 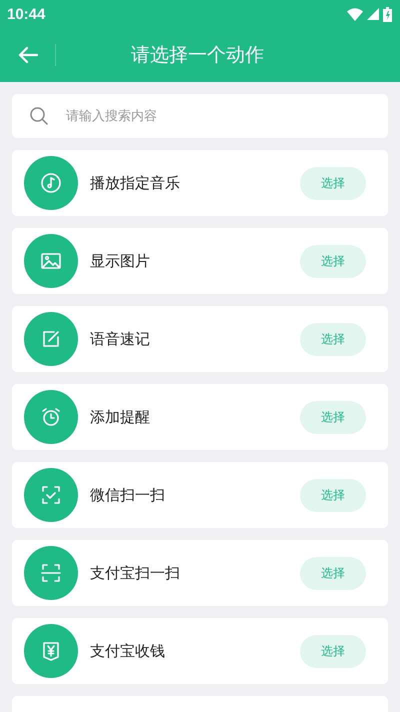 What do you see at coordinates (51, 573) in the screenshot?
I see `scan-icon` at bounding box center [51, 573].